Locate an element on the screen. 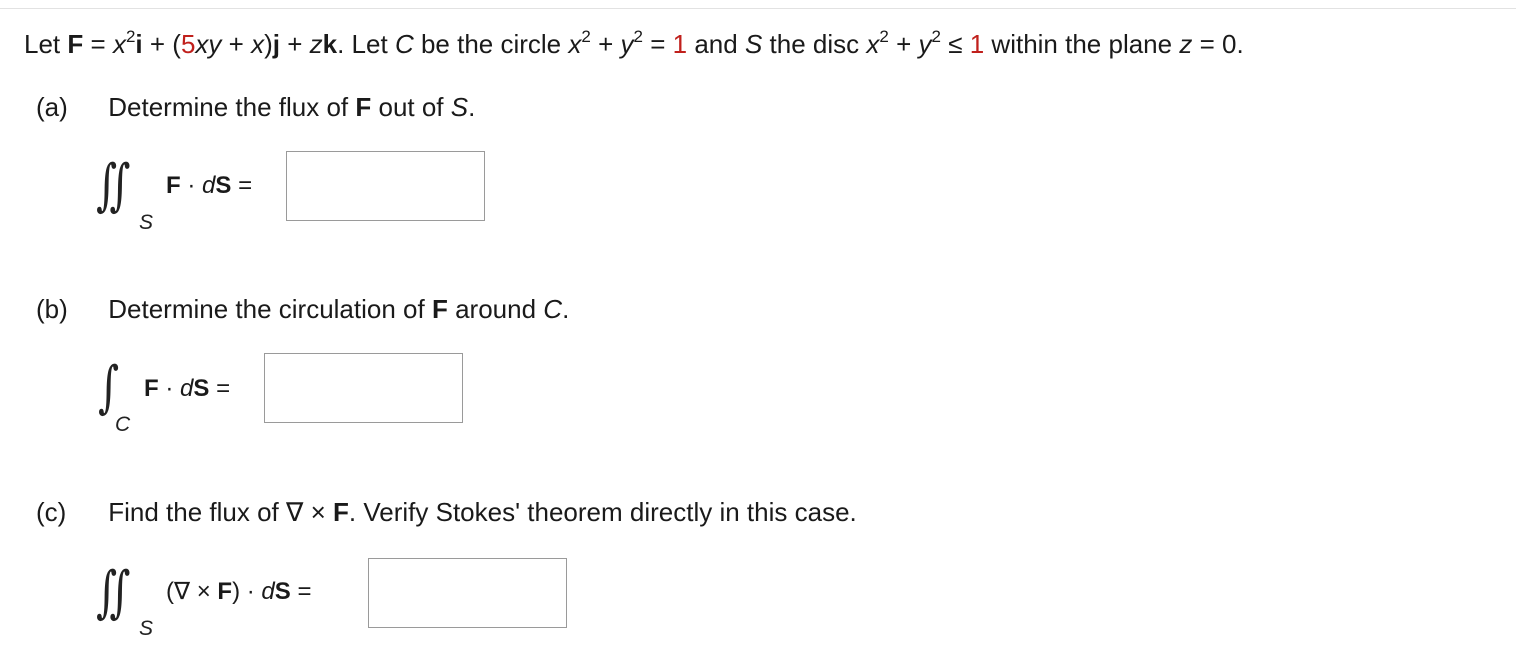 The width and height of the screenshot is (1516, 670). part-a-prompt: (a) Determine the flux of F out of S. is located at coordinates (256, 107).